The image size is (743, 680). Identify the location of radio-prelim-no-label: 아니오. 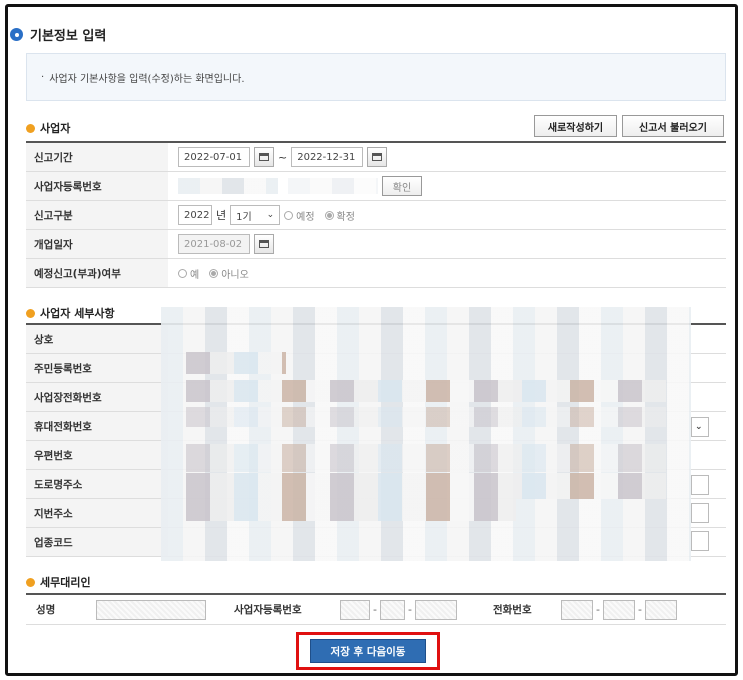
(235, 275).